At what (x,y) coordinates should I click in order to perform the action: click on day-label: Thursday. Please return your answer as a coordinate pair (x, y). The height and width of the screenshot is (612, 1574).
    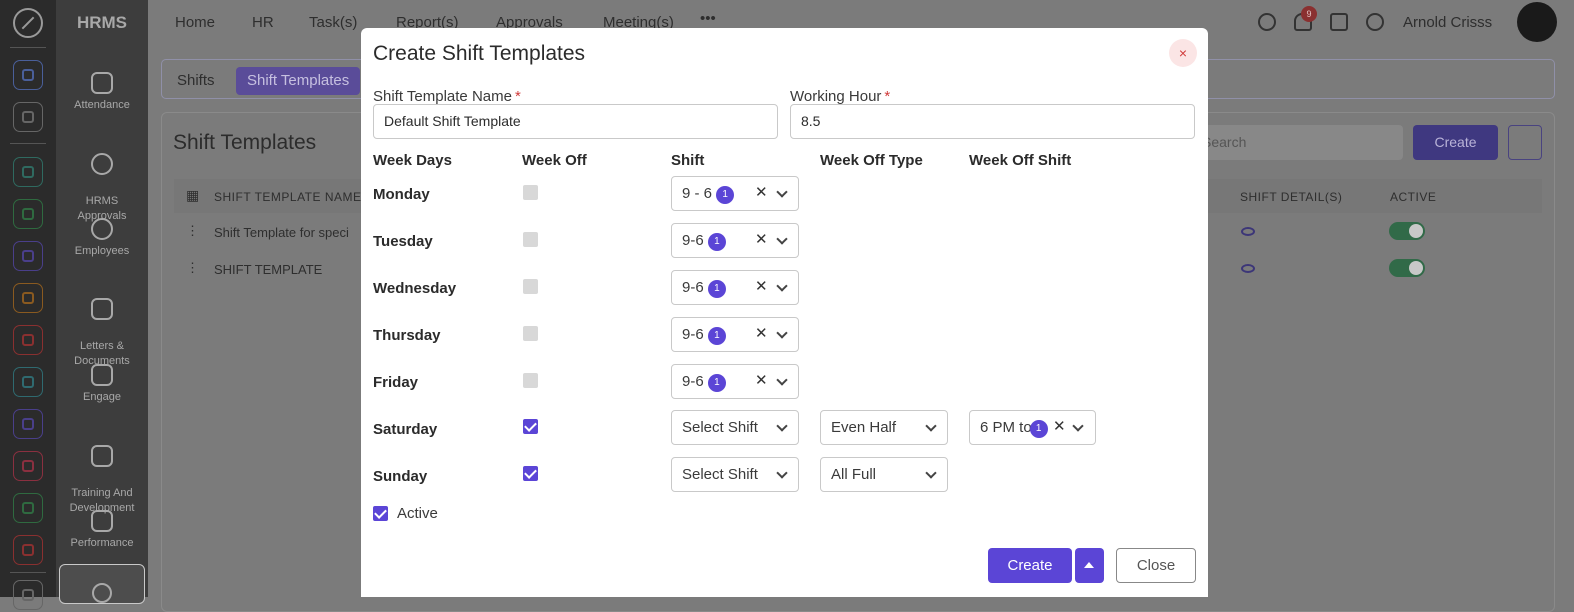
    Looking at the image, I should click on (407, 335).